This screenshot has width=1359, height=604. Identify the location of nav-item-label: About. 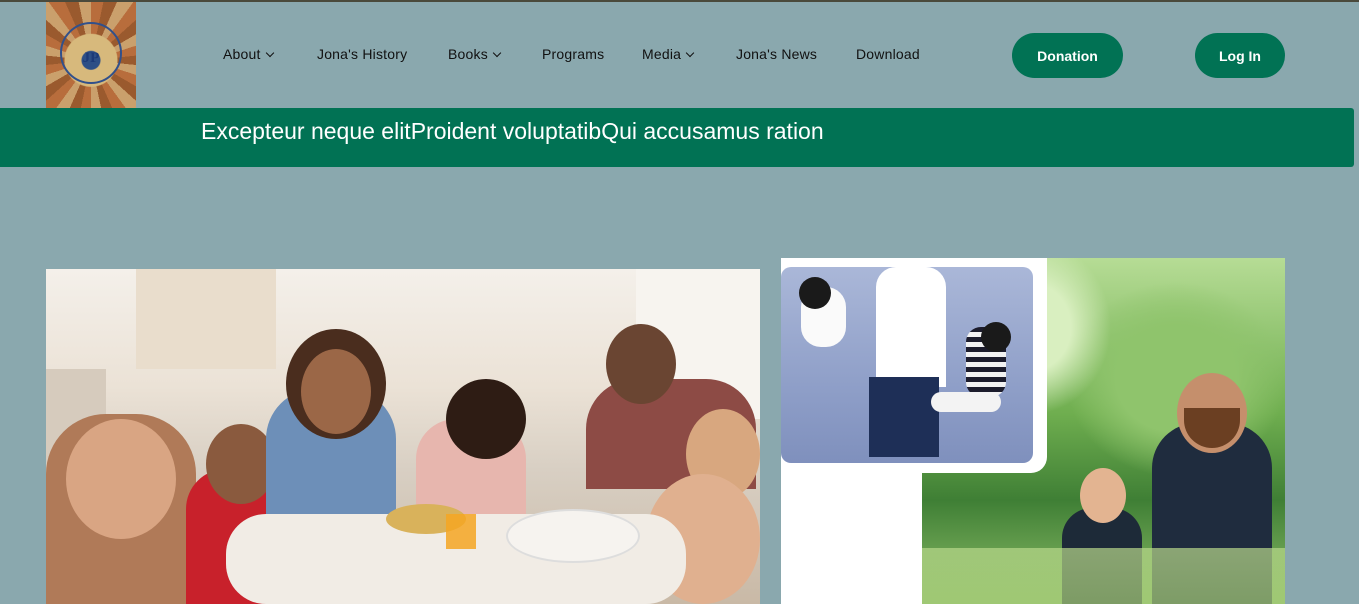
(242, 54).